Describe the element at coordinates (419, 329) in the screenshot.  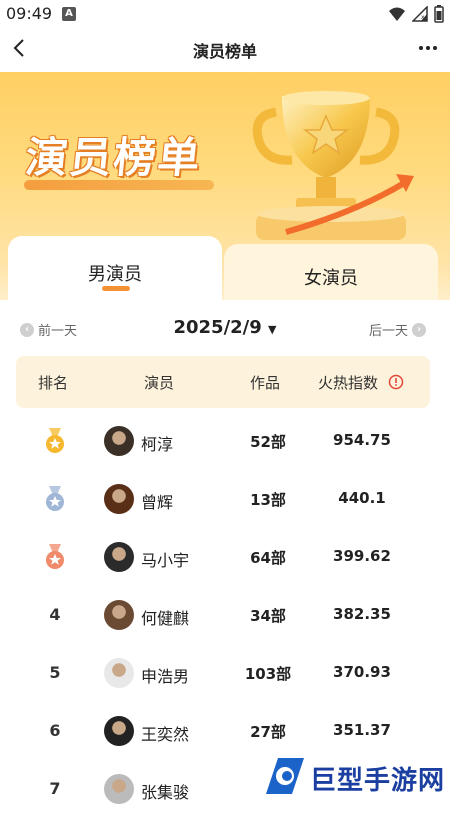
I see `chevron-right-icon: ›` at that location.